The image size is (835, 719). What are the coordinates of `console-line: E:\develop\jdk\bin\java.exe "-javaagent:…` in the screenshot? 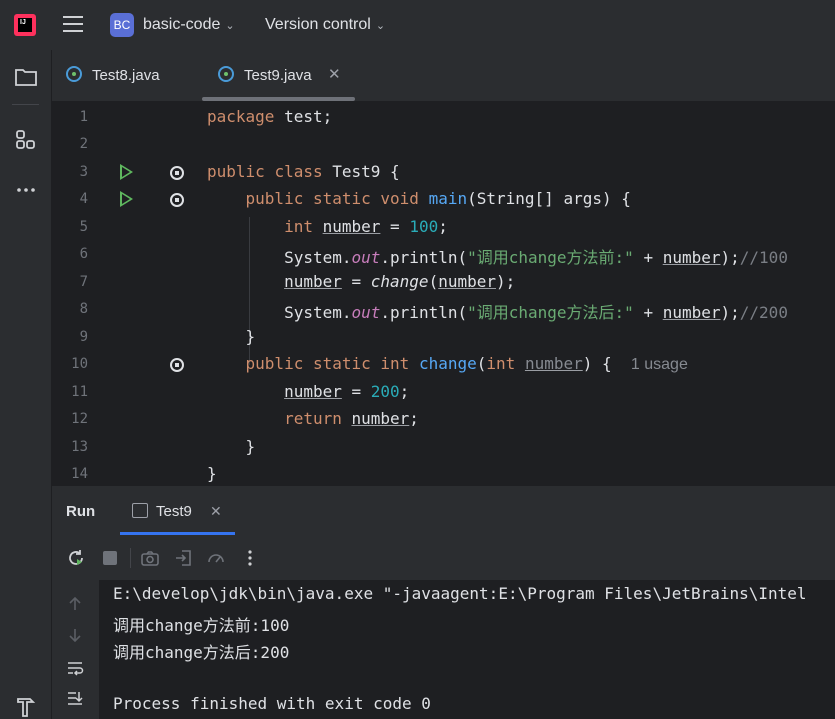 It's located at (460, 593).